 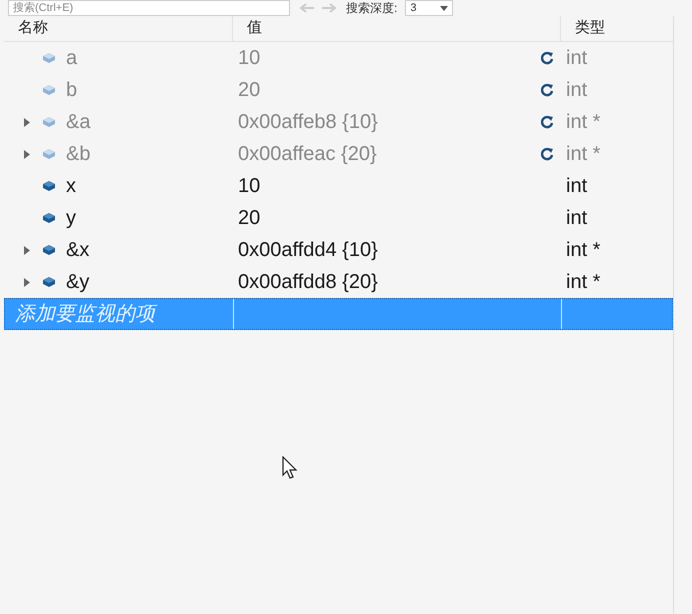 I want to click on add-watch-placeholder: 添加要监视的项, so click(x=119, y=314).